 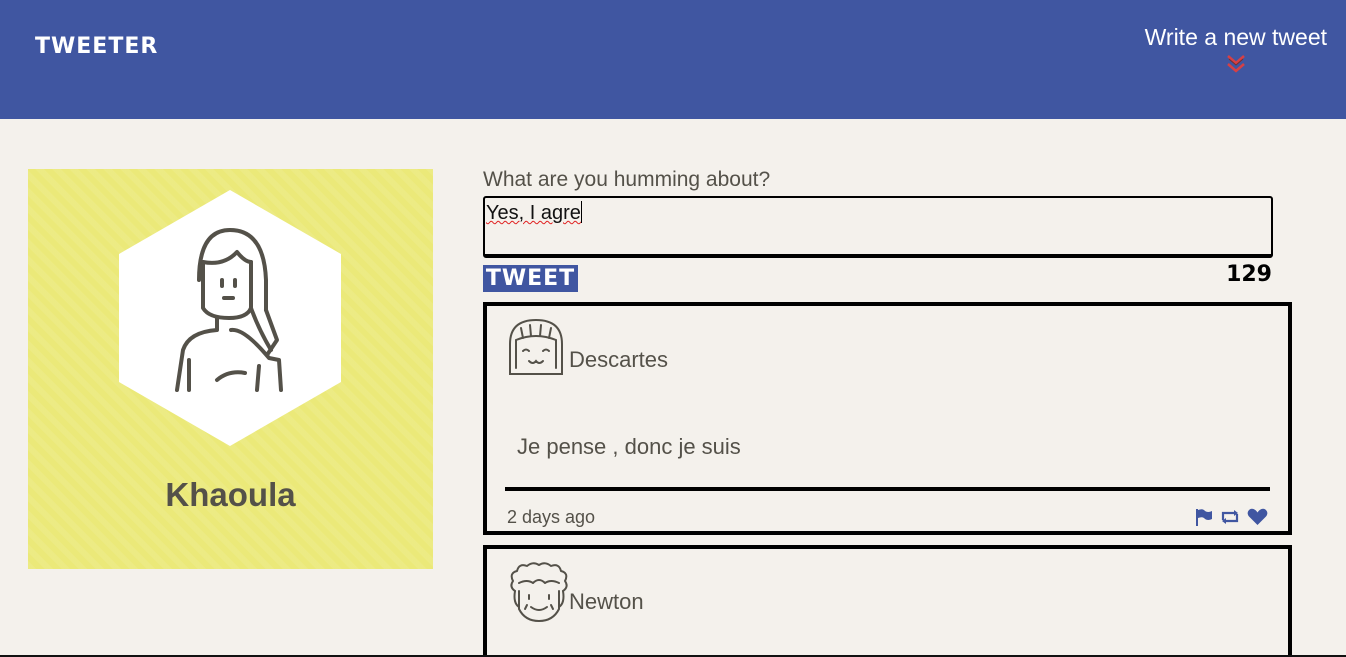 What do you see at coordinates (887, 601) in the screenshot?
I see `tweet-card: Newton` at bounding box center [887, 601].